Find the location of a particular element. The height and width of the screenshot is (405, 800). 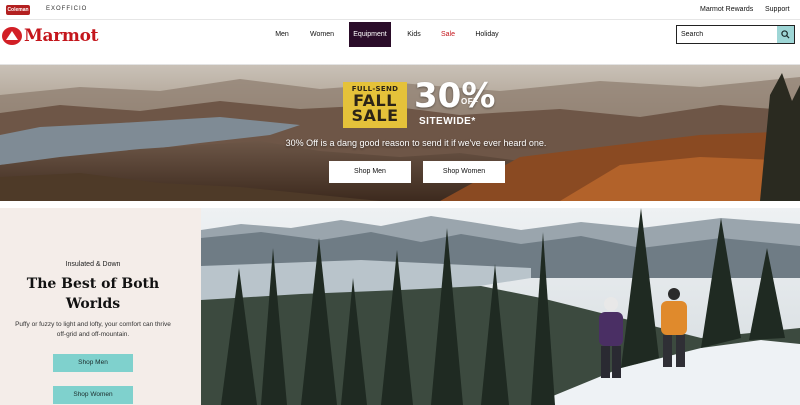

marmot-m-icon is located at coordinates (12, 36).